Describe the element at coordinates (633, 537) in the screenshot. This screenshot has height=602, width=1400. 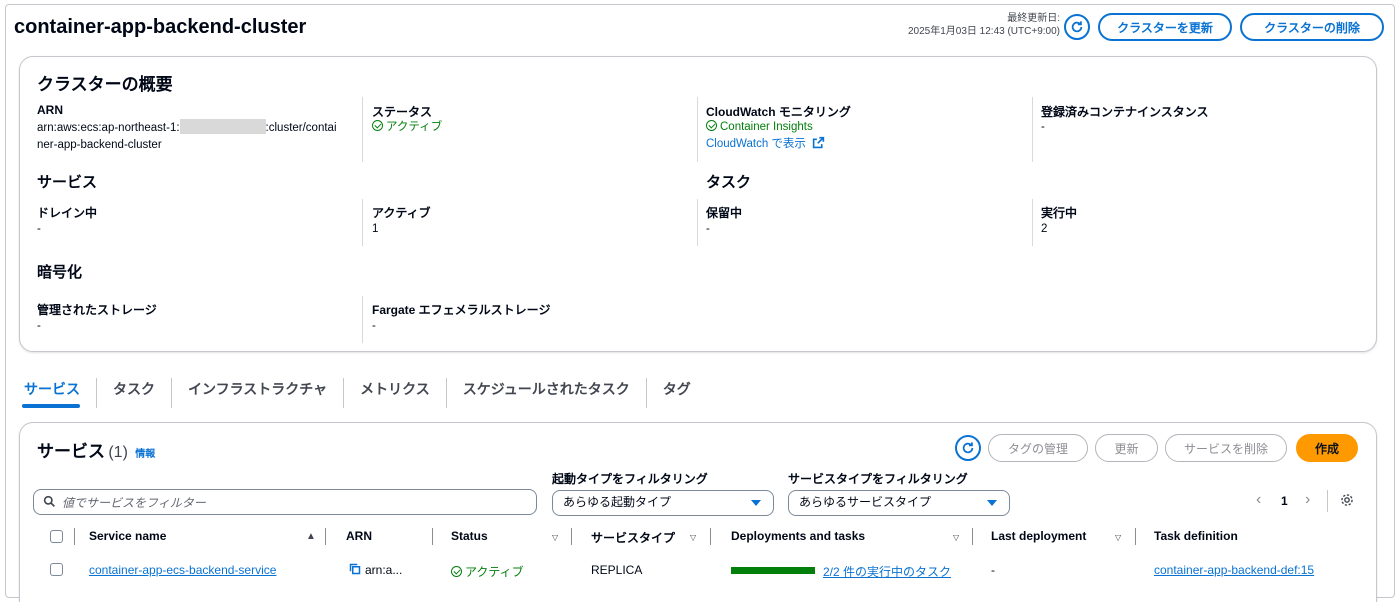
I see `col-service-type: サービスタイプ` at that location.